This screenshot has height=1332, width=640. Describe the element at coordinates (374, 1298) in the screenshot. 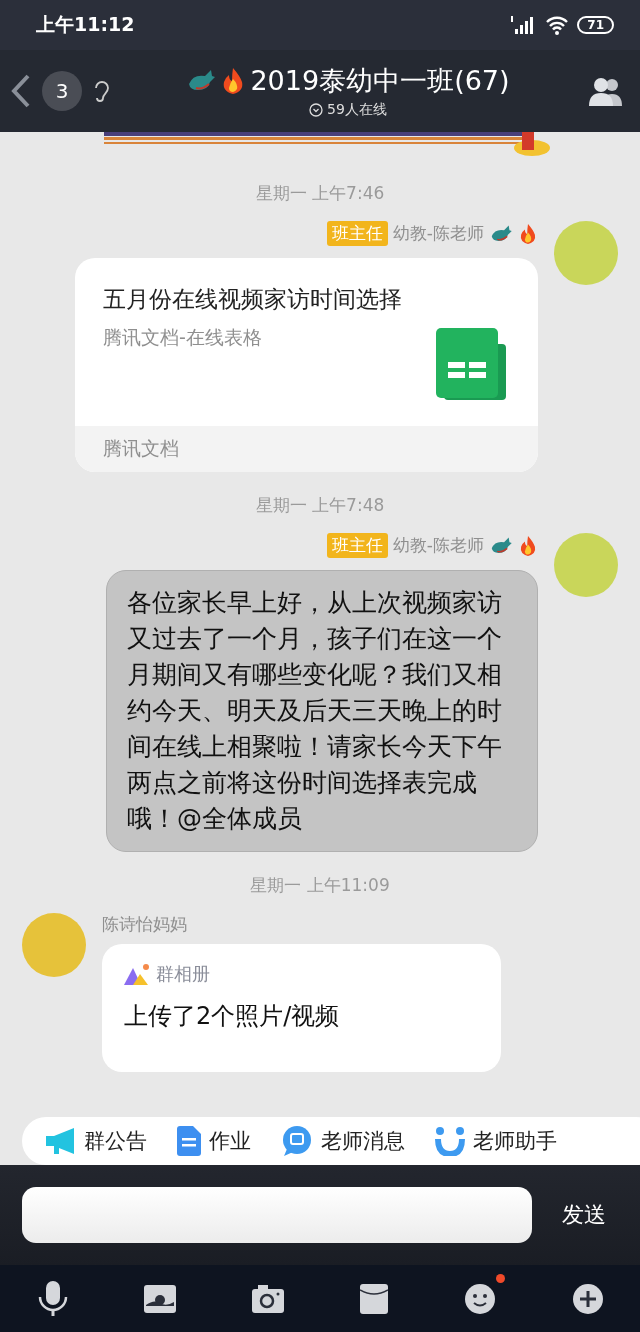

I see `envelope-icon` at that location.